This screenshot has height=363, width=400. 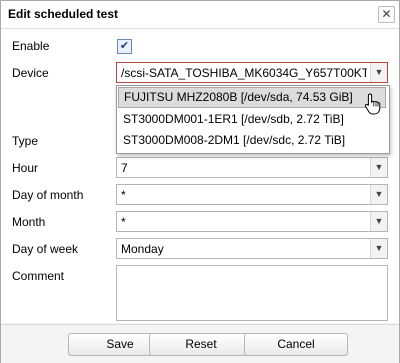 I want to click on dialog-title: Edit scheduled test, so click(x=63, y=14).